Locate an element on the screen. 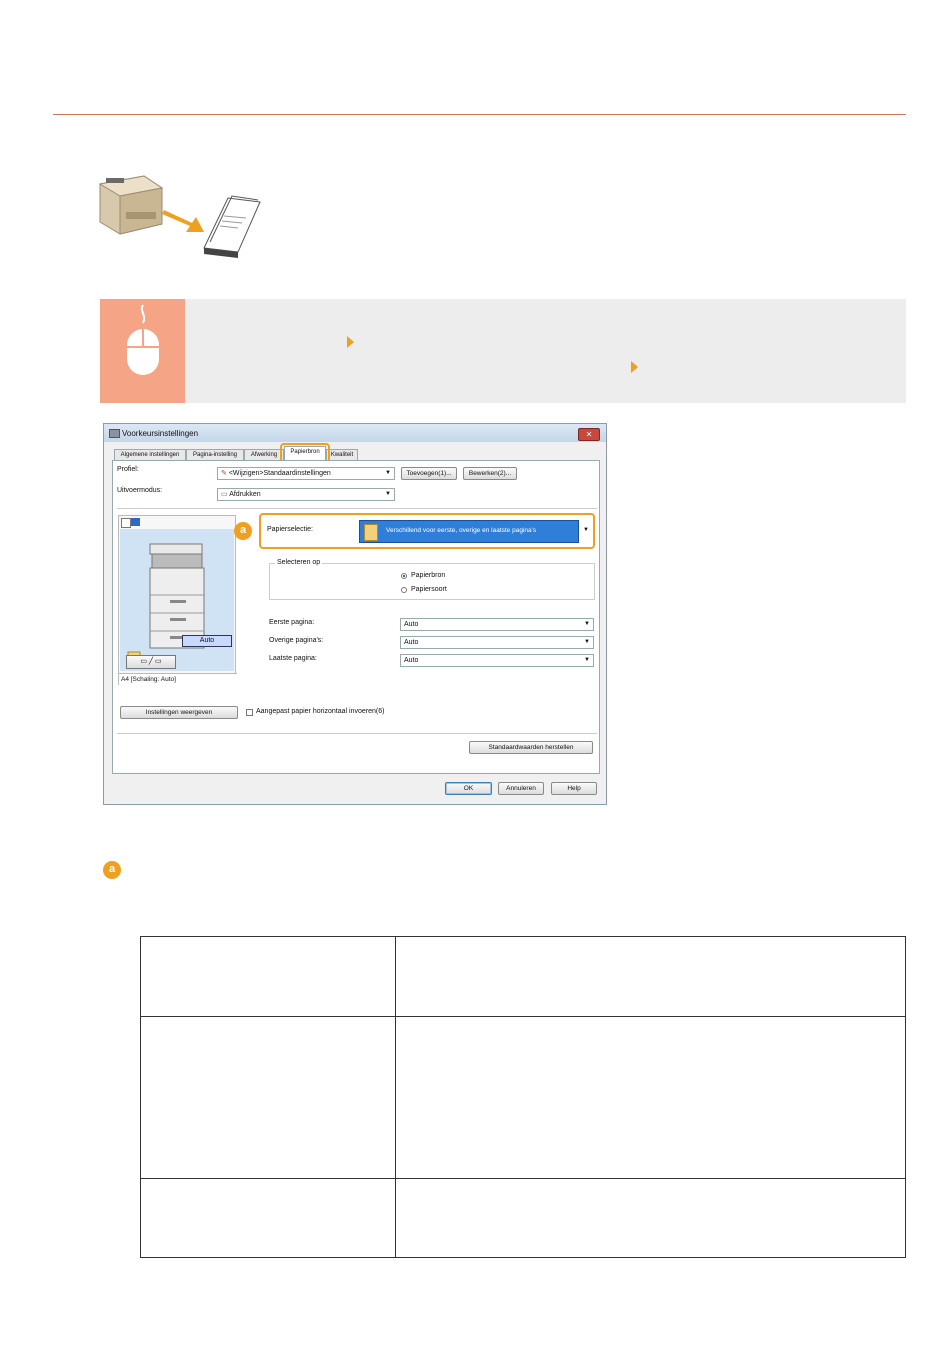  profile-label: Profiel: is located at coordinates (128, 469).